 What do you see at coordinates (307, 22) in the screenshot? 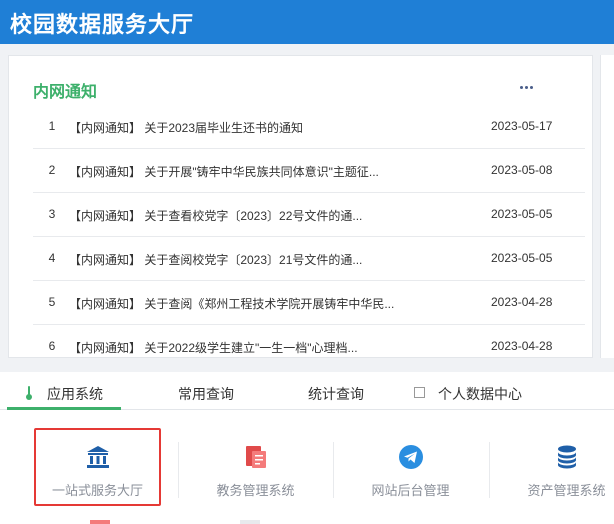
I see `app-header: 校园数据服务大厅` at bounding box center [307, 22].